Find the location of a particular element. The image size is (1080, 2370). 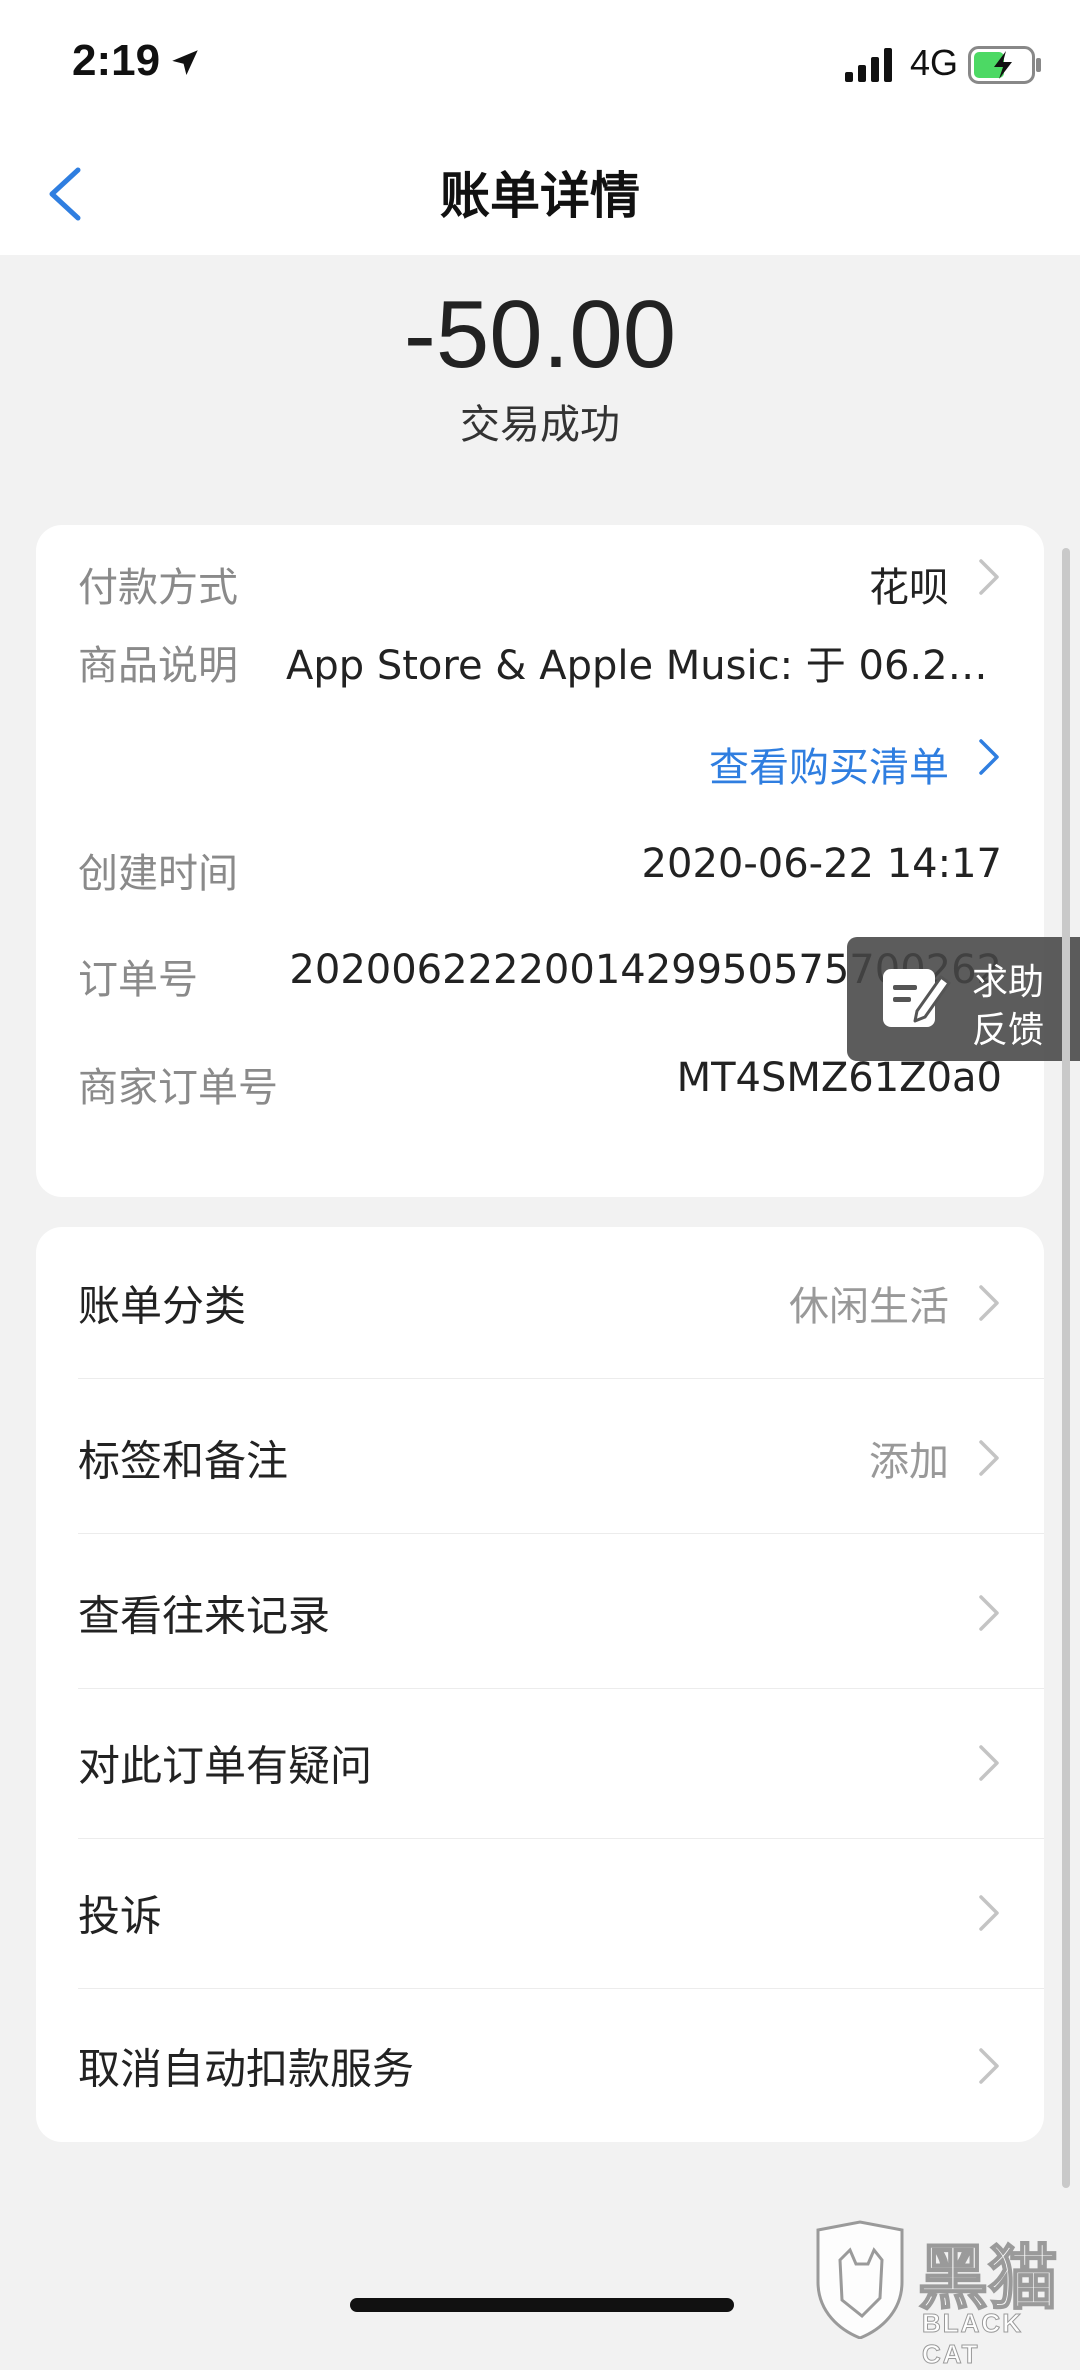

created-time-row: 创建时间 2020-06-22 14:17 is located at coordinates (540, 875).